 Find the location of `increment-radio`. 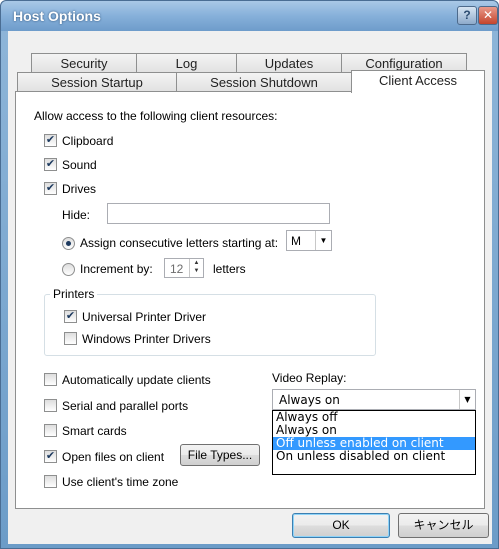

increment-radio is located at coordinates (68, 269).